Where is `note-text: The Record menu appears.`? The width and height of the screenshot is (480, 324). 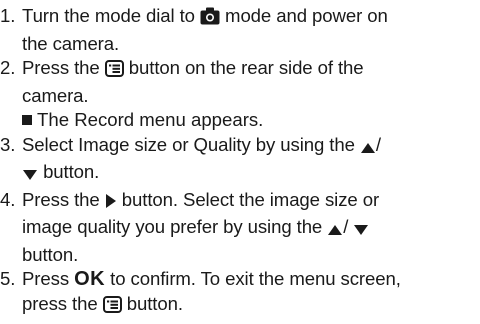 note-text: The Record menu appears. is located at coordinates (150, 119).